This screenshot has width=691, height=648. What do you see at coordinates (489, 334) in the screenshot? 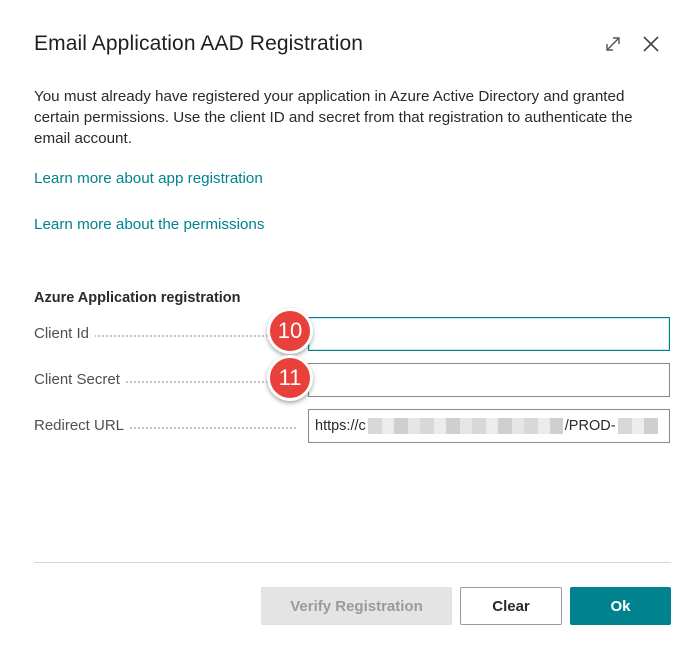
I see `client-id-input` at bounding box center [489, 334].